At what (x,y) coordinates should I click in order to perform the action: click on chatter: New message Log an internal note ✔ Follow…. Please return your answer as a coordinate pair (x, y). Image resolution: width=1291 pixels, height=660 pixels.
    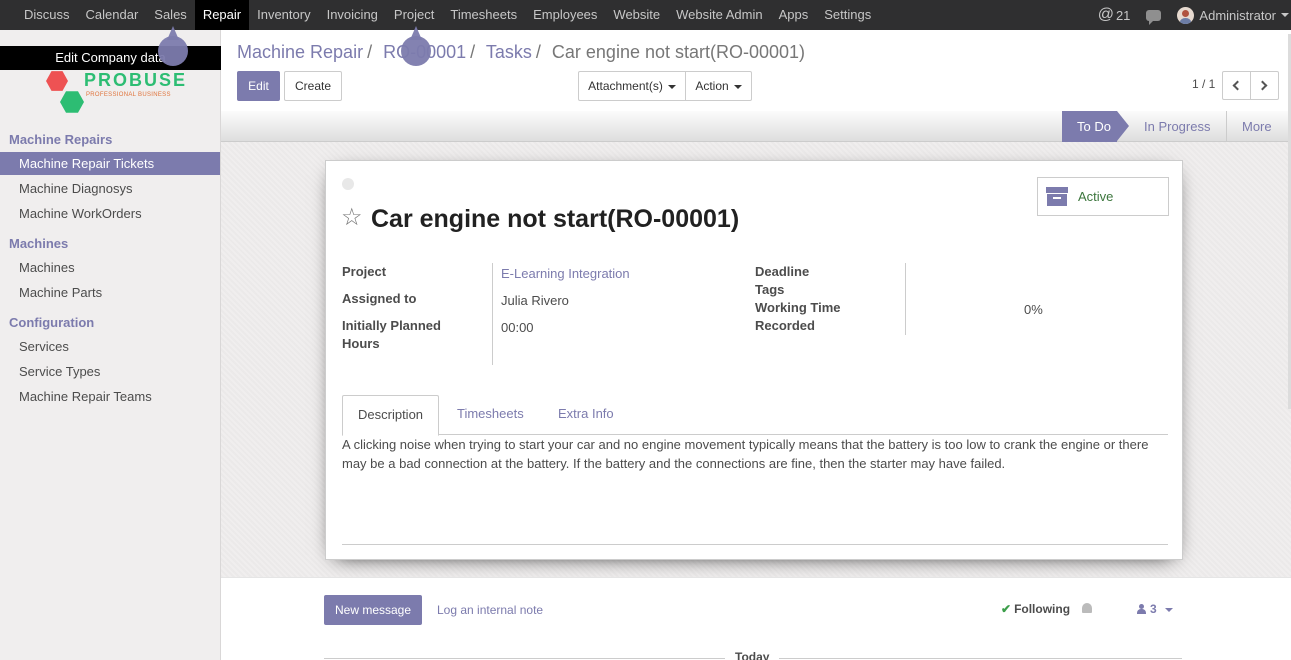
    Looking at the image, I should click on (756, 618).